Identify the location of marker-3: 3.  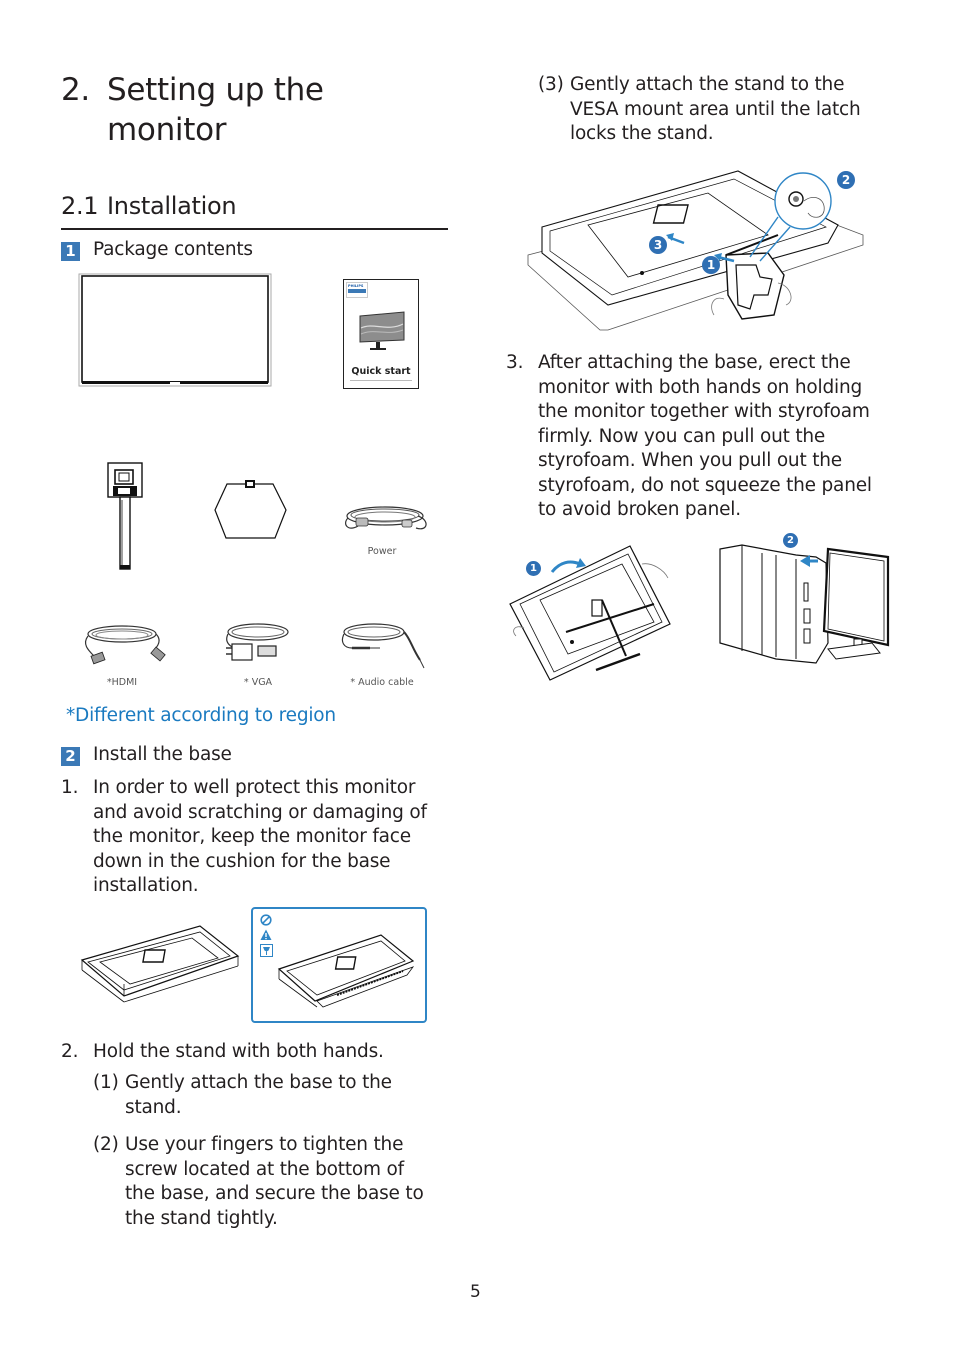
(658, 245).